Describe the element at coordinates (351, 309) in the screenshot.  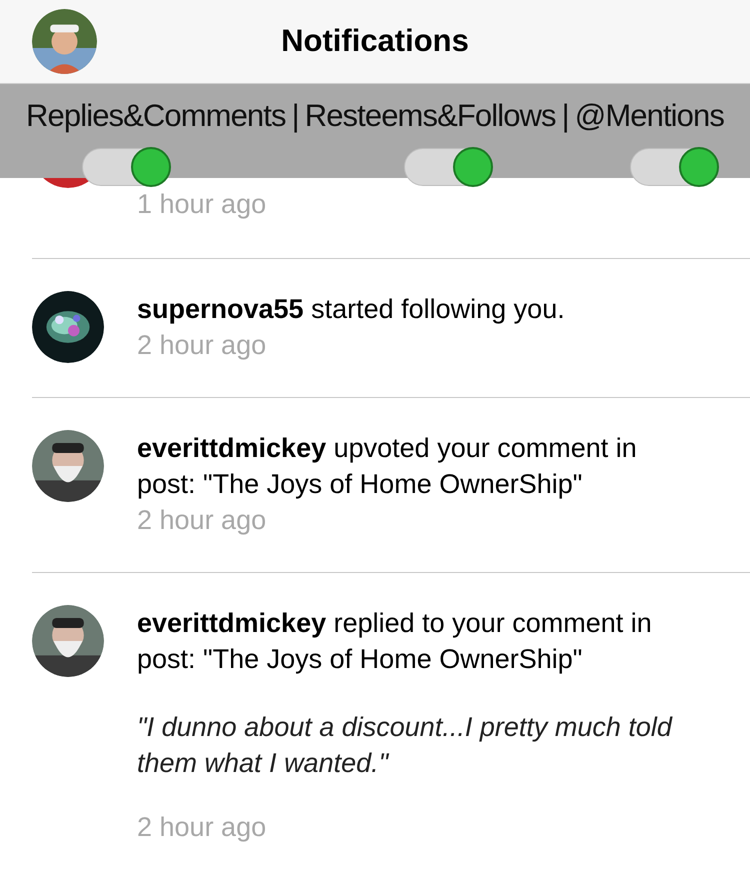
I see `notification-message: supernova55 started following you.` at that location.